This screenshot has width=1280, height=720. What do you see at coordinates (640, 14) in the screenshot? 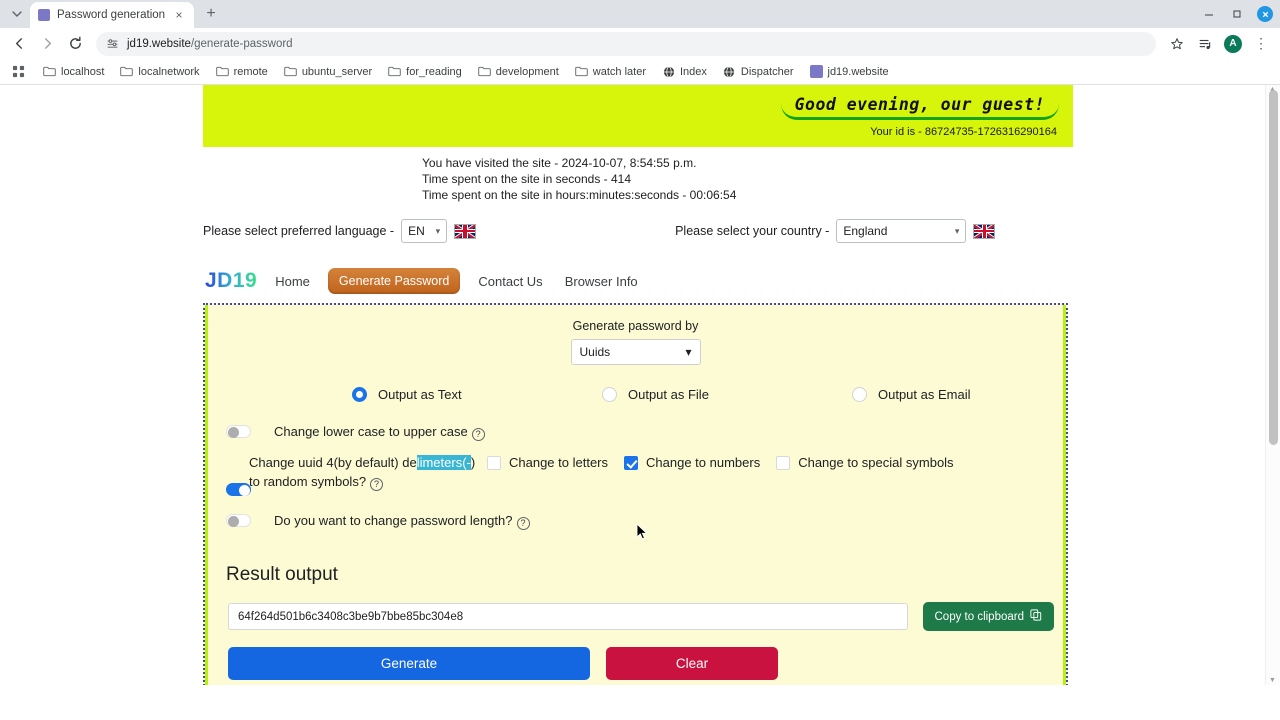
I see `tab-strip: Password generation × +` at bounding box center [640, 14].